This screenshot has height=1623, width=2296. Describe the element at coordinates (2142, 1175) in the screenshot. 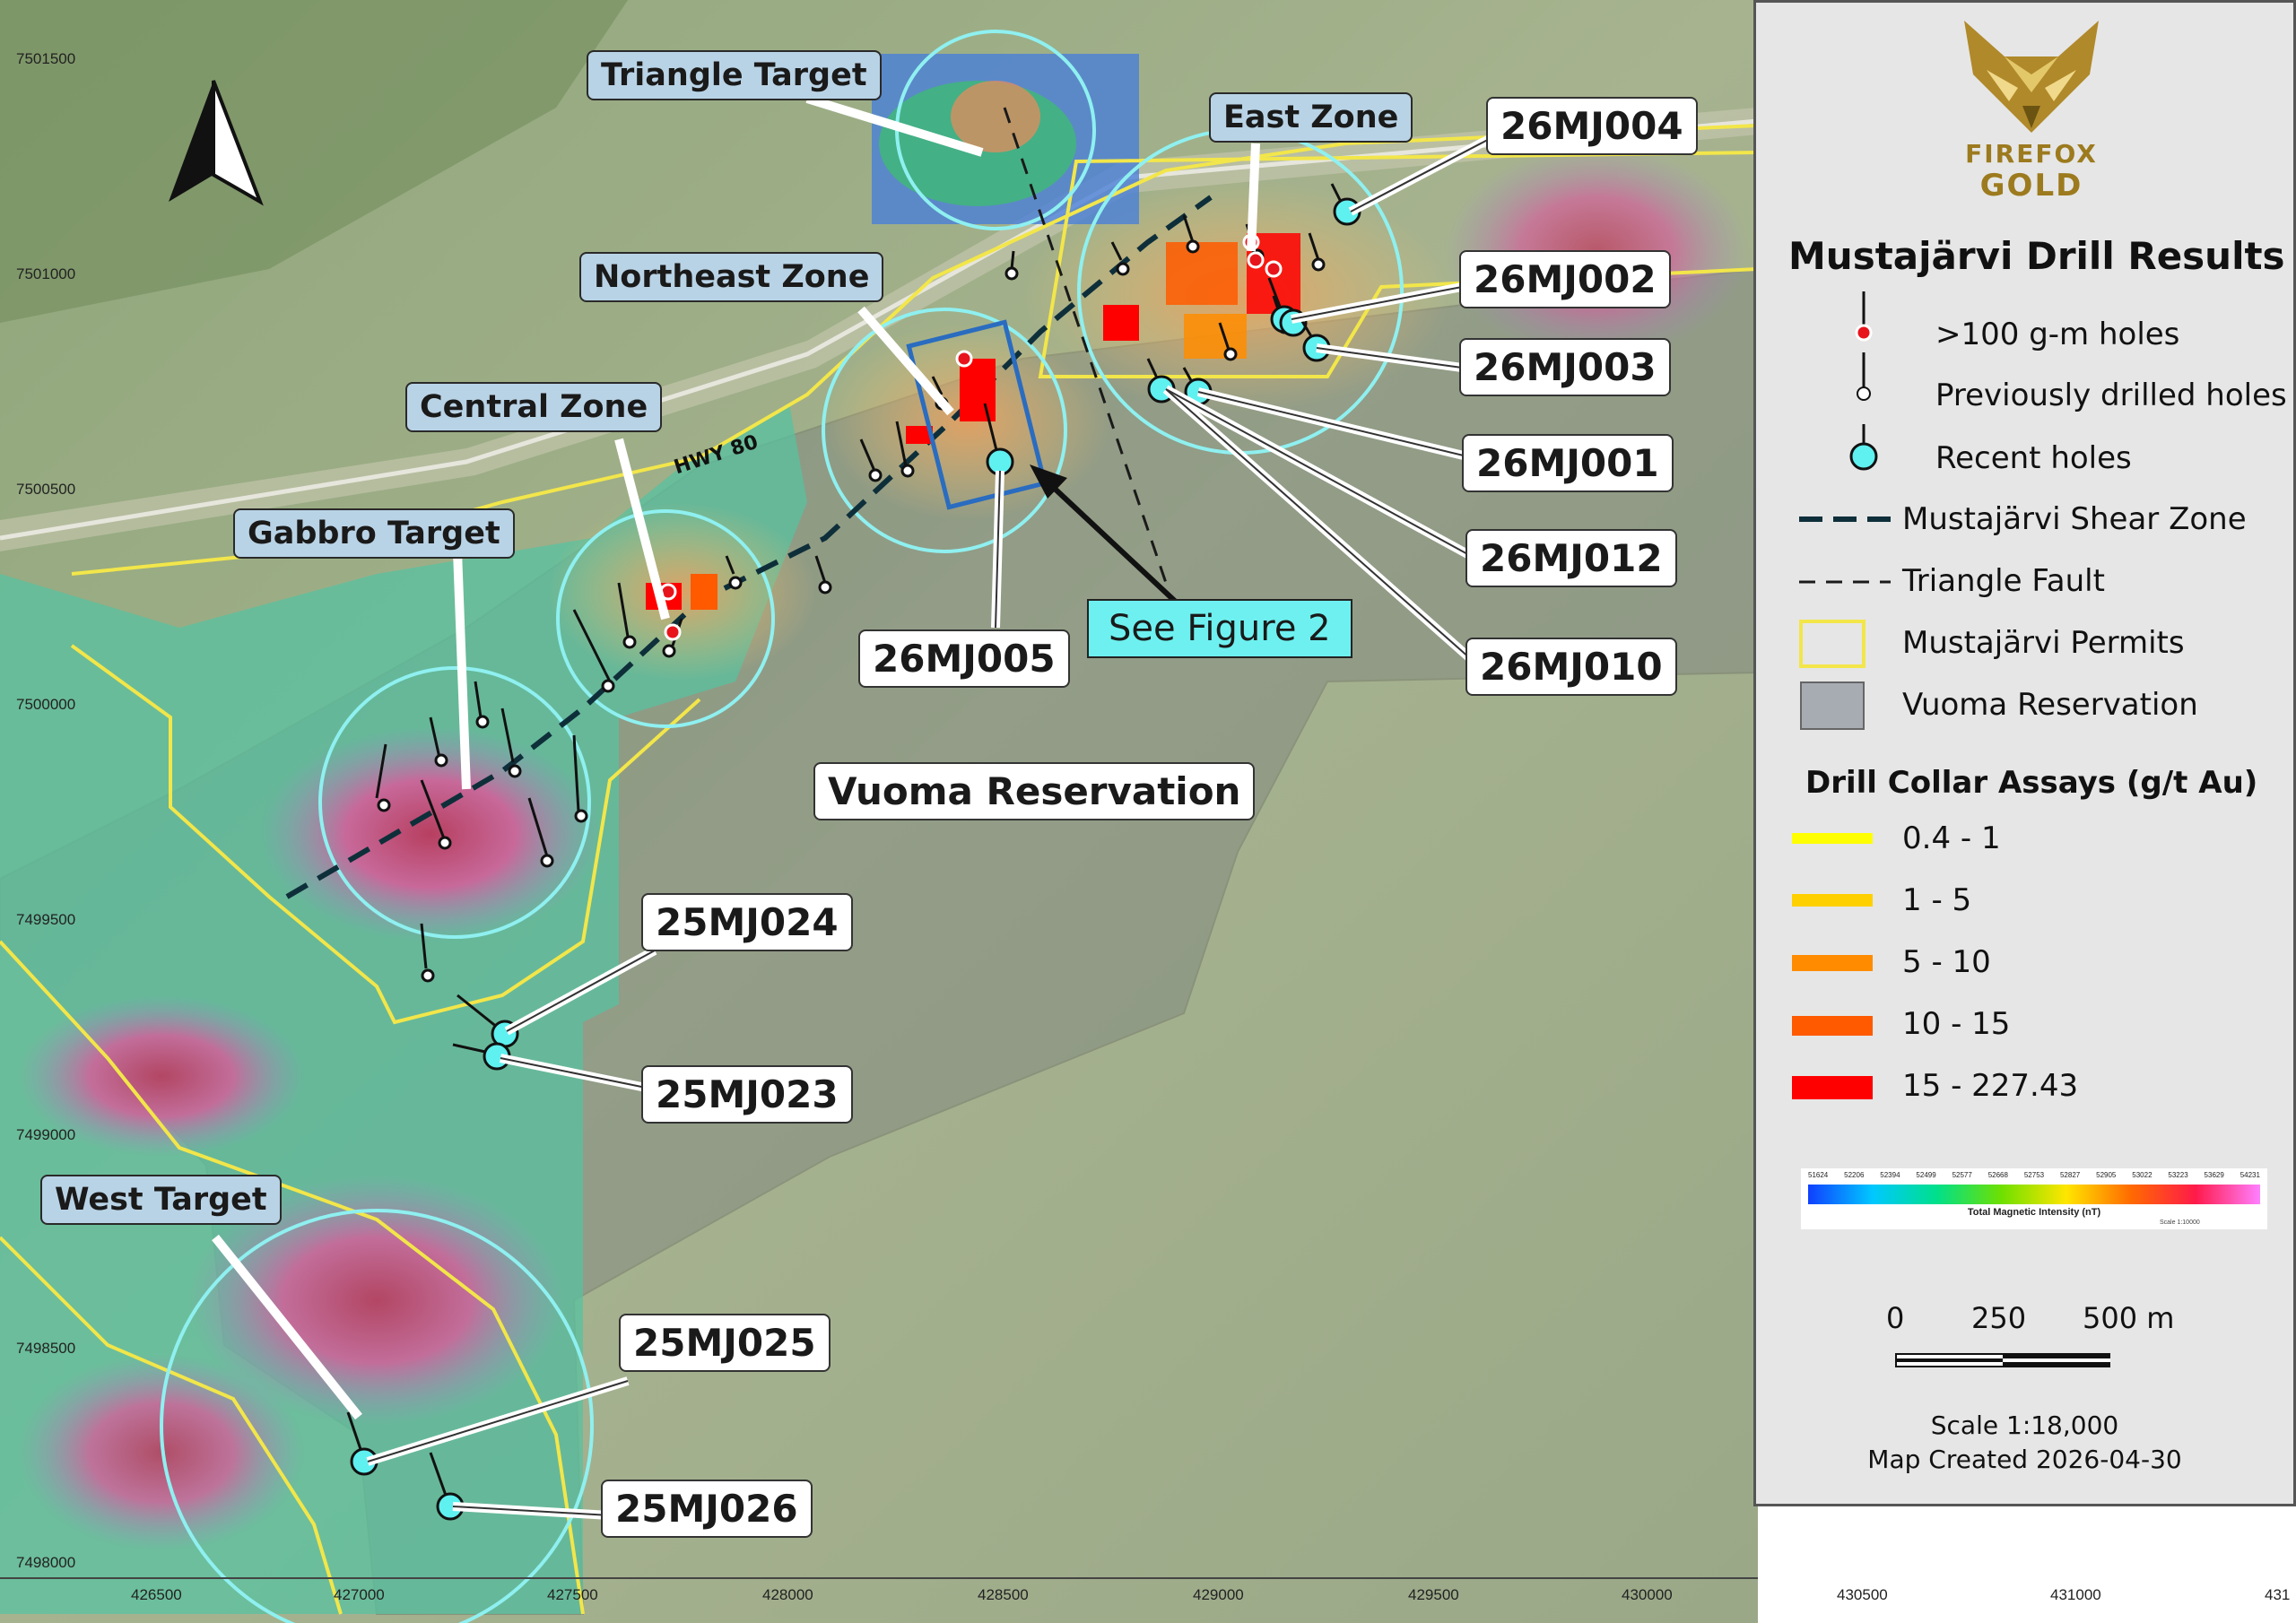

I see `mag-tick-label: 53022` at that location.